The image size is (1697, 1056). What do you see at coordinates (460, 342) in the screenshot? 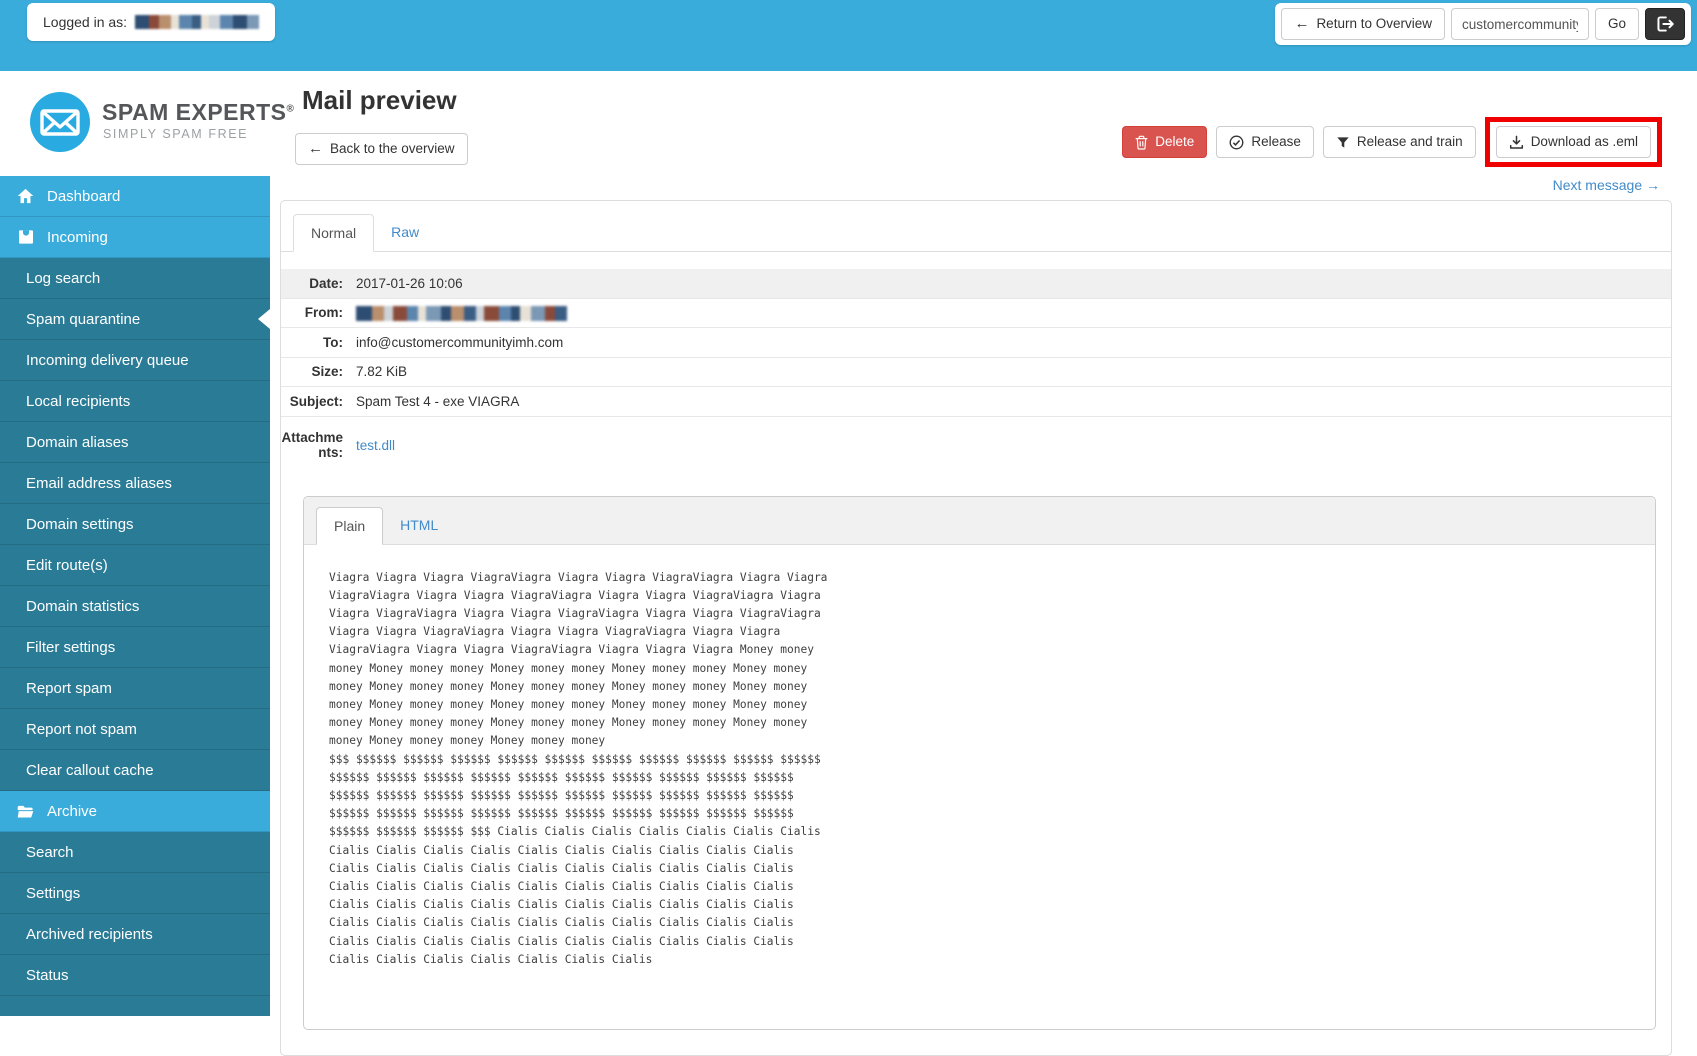
I see `to-value: info@customercommunityimh.com` at bounding box center [460, 342].